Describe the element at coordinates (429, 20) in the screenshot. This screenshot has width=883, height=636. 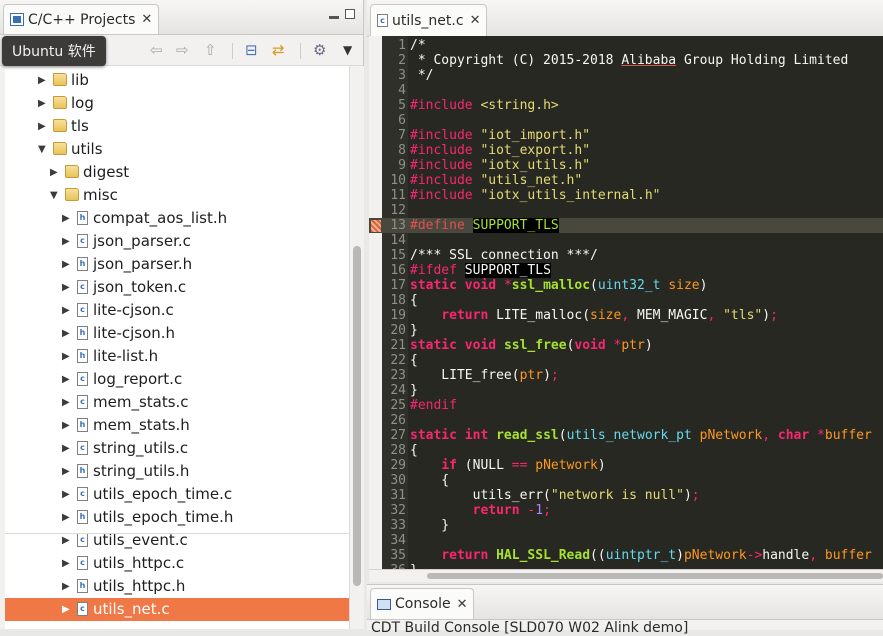
I see `tab-utils-net-c: c utils_net.c ✕` at that location.